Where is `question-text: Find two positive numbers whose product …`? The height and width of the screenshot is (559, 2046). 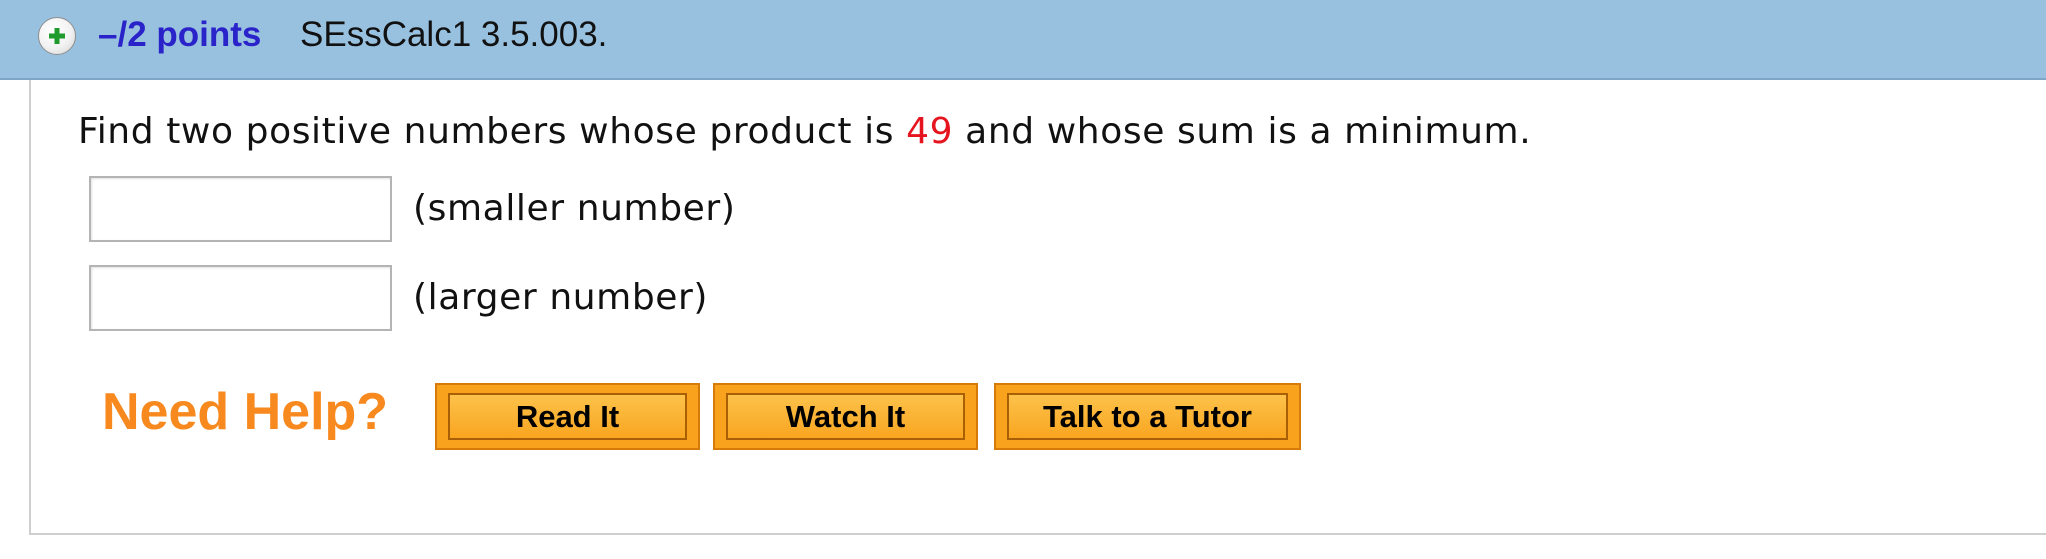
question-text: Find two positive numbers whose product … is located at coordinates (804, 132).